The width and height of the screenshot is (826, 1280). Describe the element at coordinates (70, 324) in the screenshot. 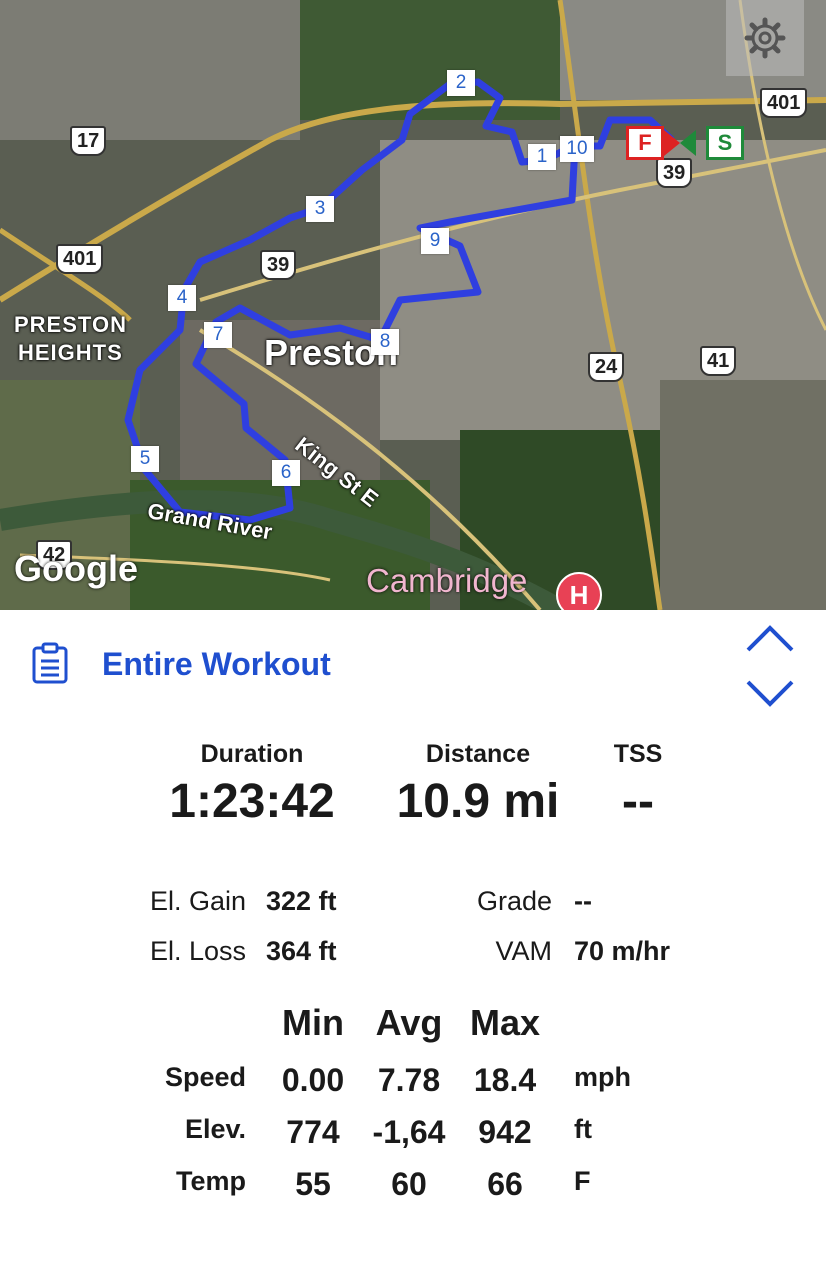

I see `place-label: PRESTON` at that location.